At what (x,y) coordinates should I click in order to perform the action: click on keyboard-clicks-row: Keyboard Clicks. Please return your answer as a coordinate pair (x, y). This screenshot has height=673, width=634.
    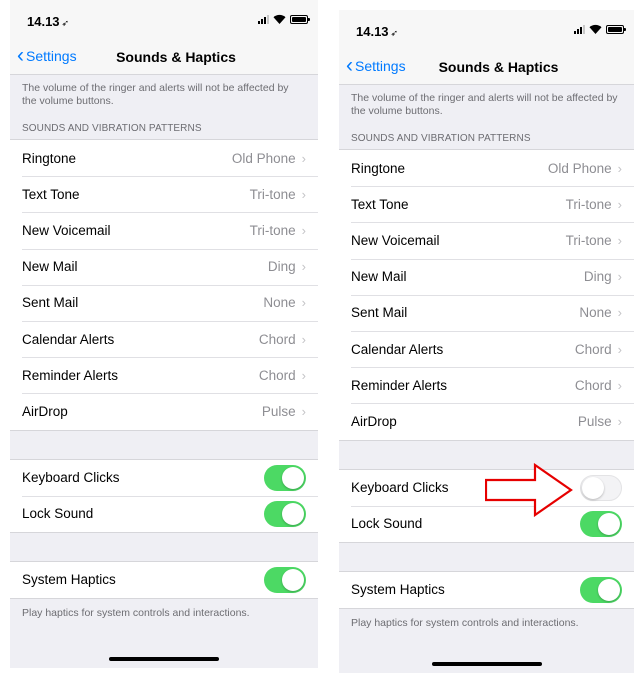
    Looking at the image, I should click on (164, 478).